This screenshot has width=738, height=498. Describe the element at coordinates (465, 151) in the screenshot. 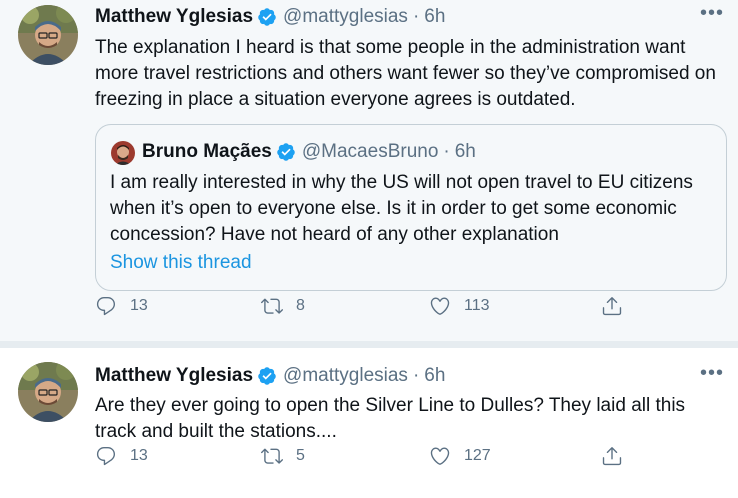

I see `quoted-timestamp: 6h` at that location.